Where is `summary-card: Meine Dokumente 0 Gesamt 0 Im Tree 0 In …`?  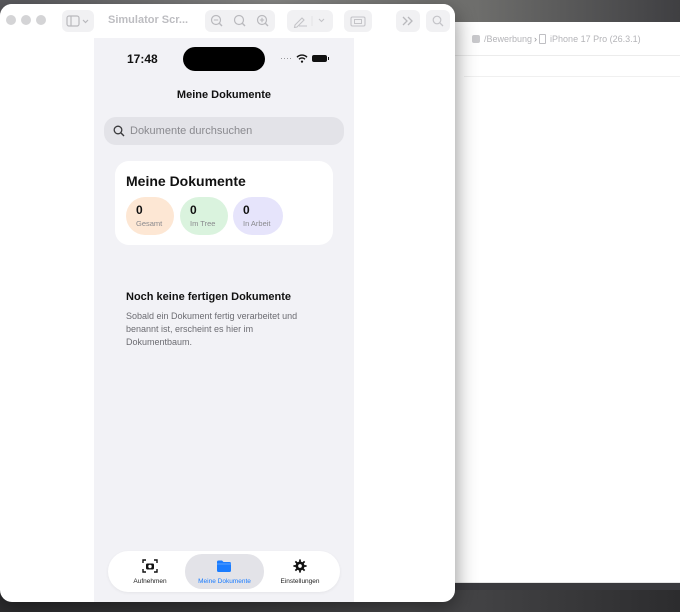
summary-card: Meine Dokumente 0 Gesamt 0 Im Tree 0 In … is located at coordinates (224, 203).